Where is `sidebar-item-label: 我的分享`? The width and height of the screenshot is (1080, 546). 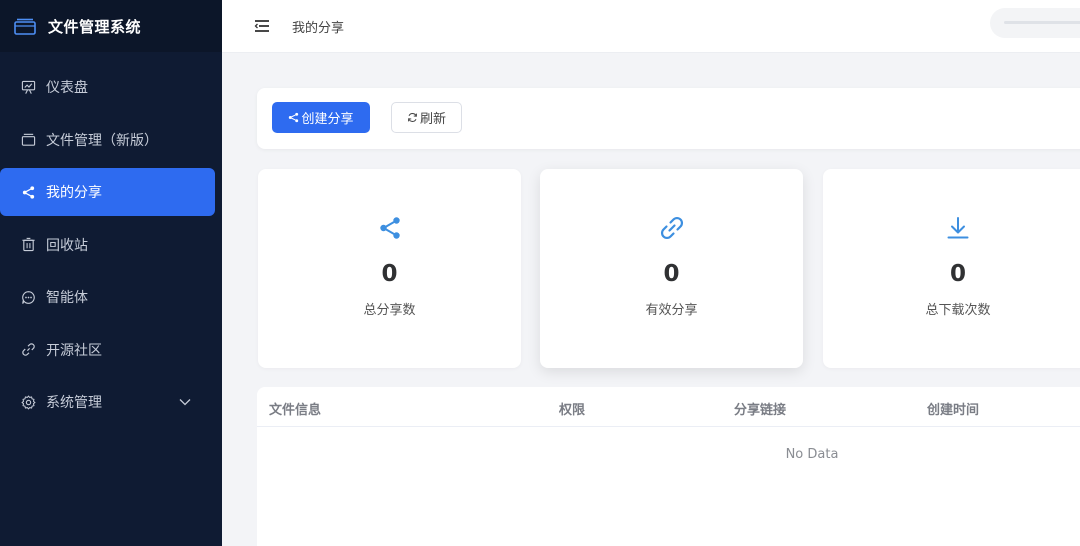
sidebar-item-label: 我的分享 is located at coordinates (74, 193).